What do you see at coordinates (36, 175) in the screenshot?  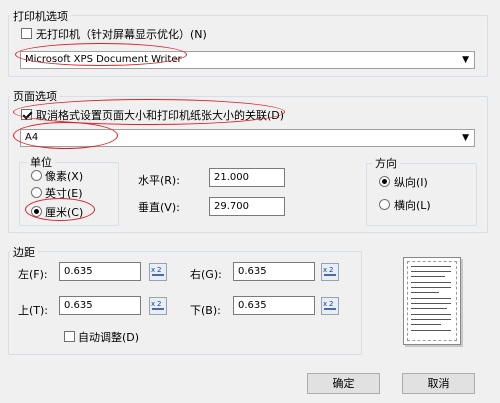 I see `unit-pixel-radio` at bounding box center [36, 175].